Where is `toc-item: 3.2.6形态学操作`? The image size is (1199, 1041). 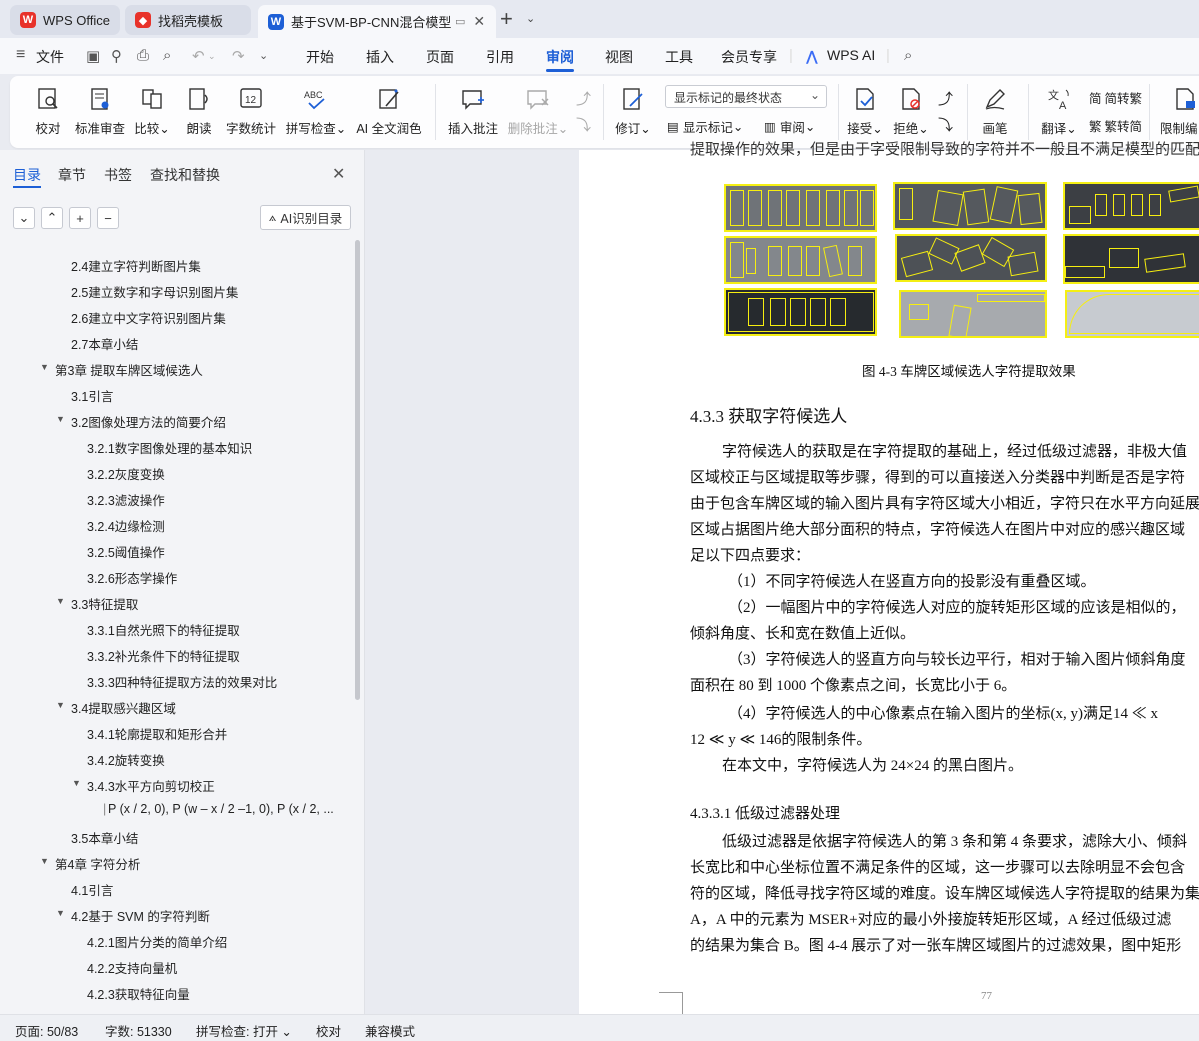
toc-item: 3.2.6形态学操作 is located at coordinates (132, 577).